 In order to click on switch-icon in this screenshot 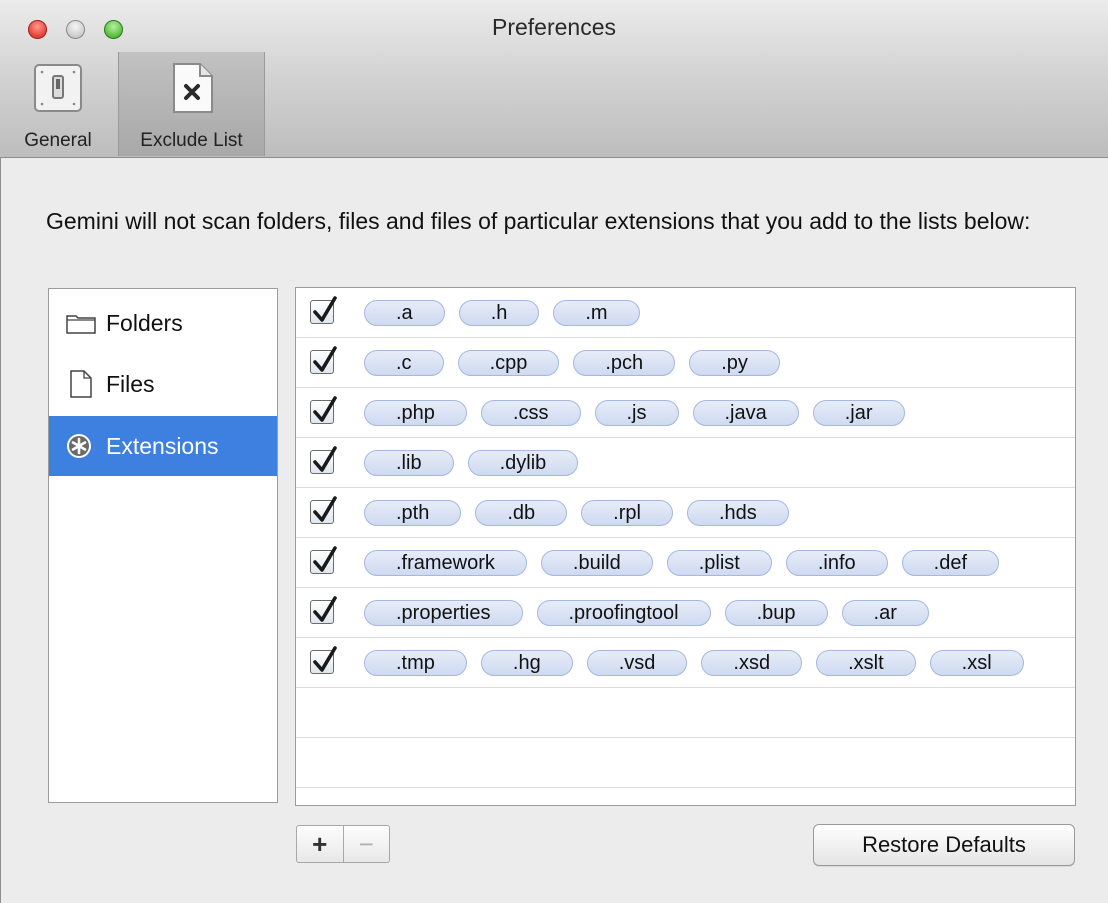, I will do `click(58, 88)`.